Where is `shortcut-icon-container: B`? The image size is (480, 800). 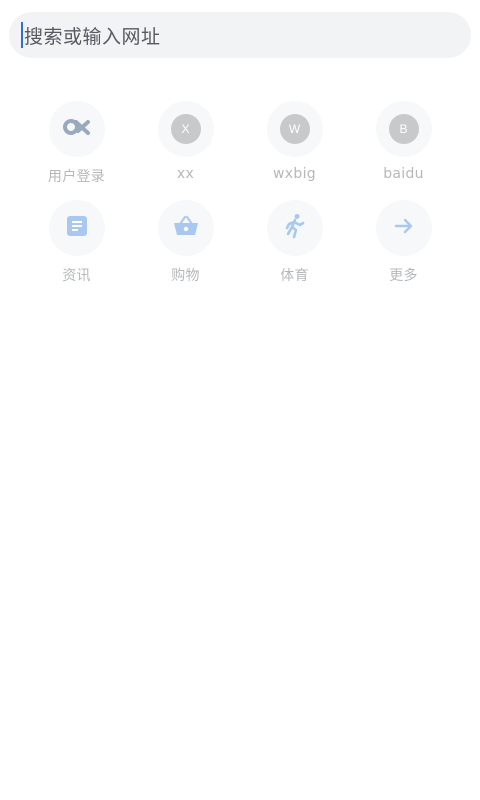
shortcut-icon-container: B is located at coordinates (403, 129).